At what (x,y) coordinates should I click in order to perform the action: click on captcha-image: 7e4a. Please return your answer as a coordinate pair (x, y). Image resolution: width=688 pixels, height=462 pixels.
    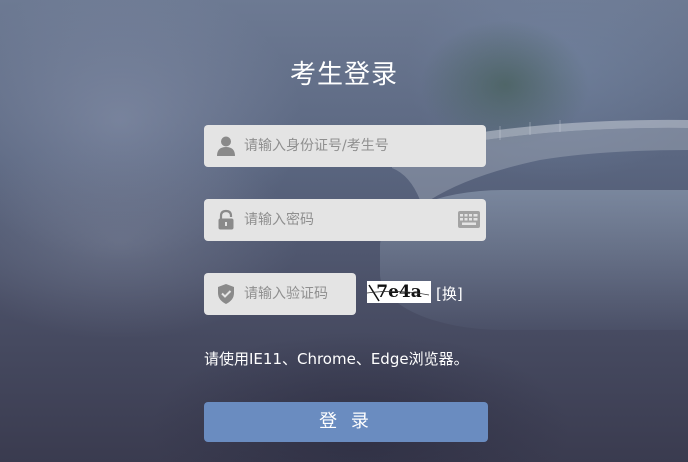
    Looking at the image, I should click on (399, 292).